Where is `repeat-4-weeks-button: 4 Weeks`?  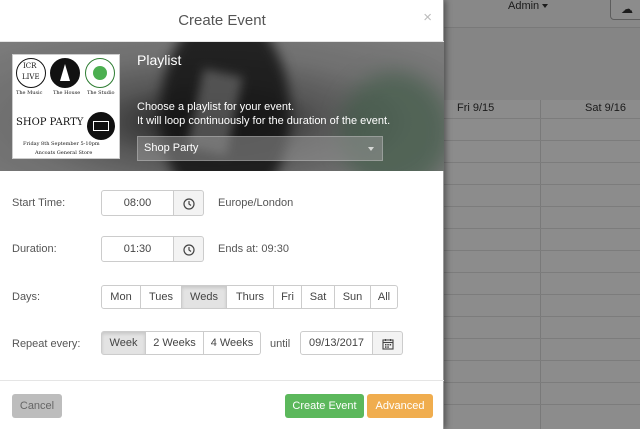
repeat-4-weeks-button: 4 Weeks is located at coordinates (232, 343).